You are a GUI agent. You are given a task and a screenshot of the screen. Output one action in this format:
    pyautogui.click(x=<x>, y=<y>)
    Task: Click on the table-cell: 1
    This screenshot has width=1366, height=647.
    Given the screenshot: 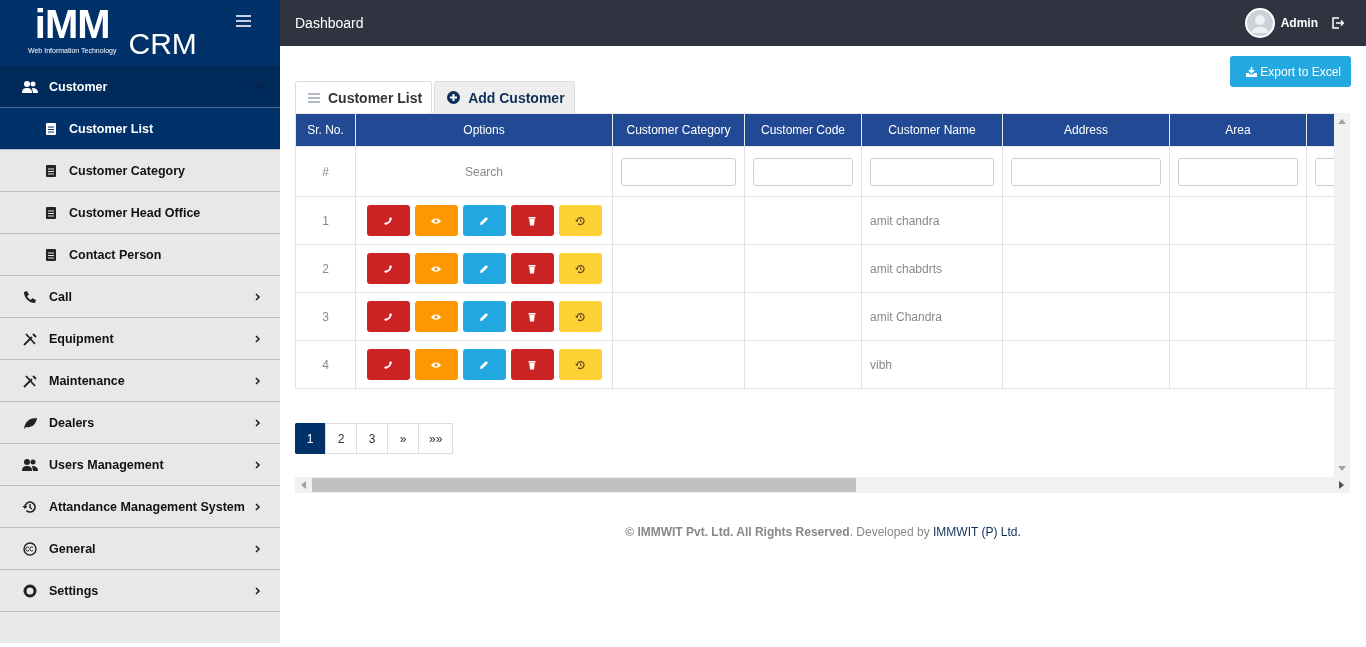 What is the action you would take?
    pyautogui.click(x=325, y=220)
    